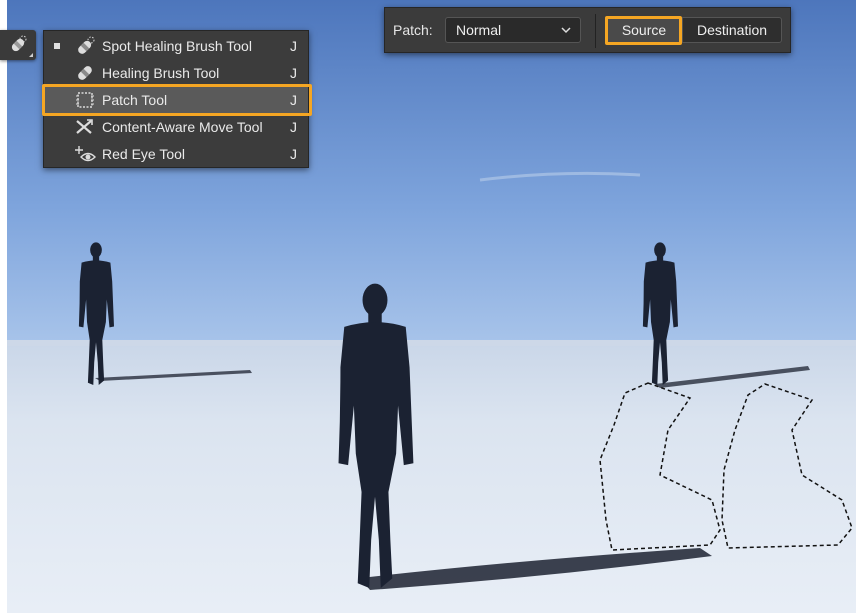 The height and width of the screenshot is (613, 856). I want to click on menu-item-healing-brush: Healing Brush Tool J, so click(176, 72).